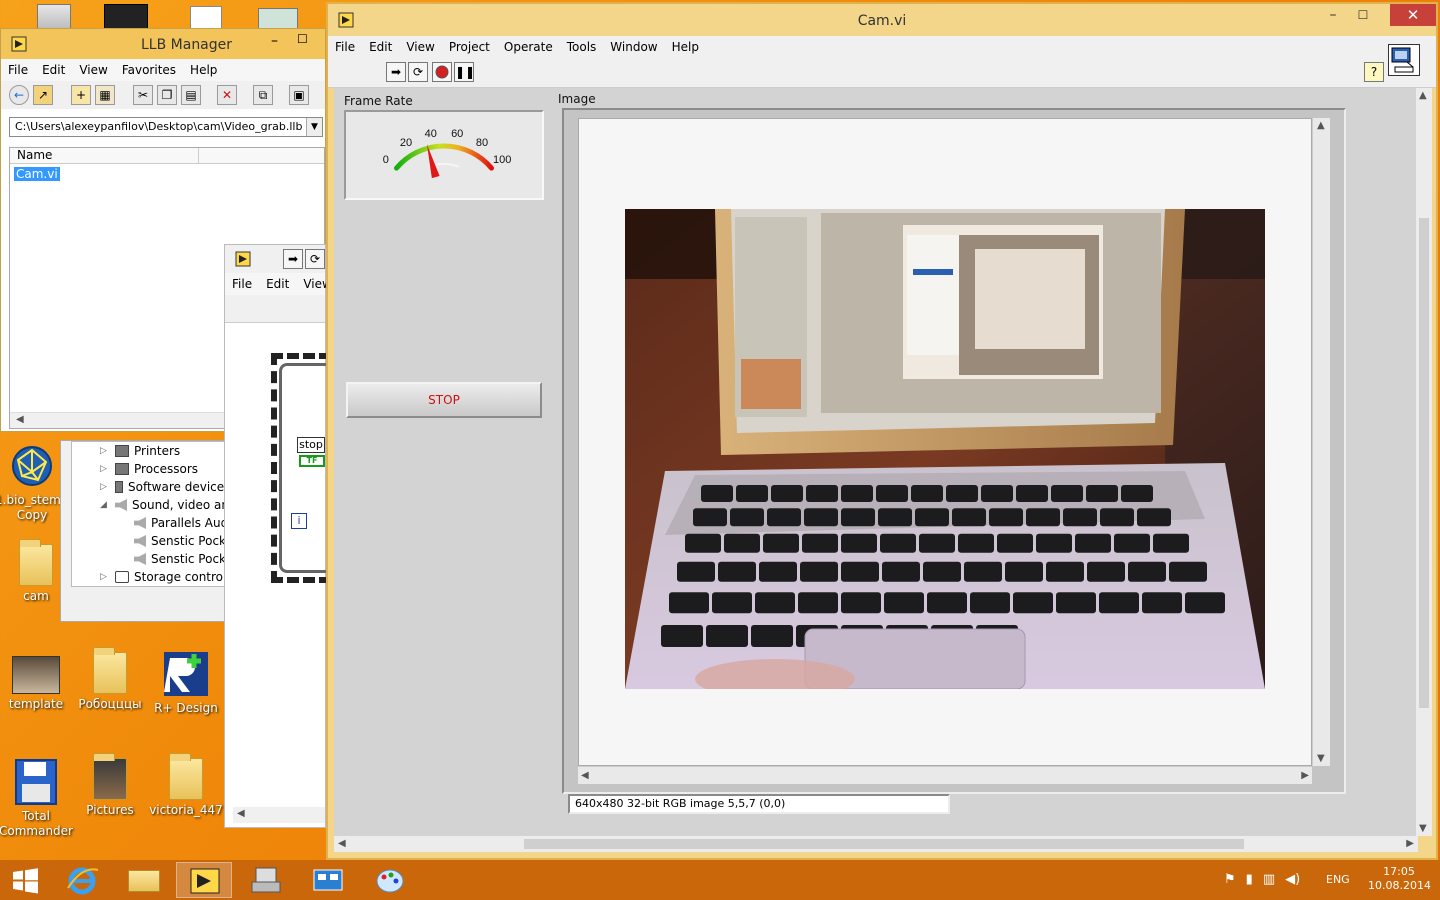 The height and width of the screenshot is (900, 1440). What do you see at coordinates (143, 95) in the screenshot?
I see `cut-icon: ✂` at bounding box center [143, 95].